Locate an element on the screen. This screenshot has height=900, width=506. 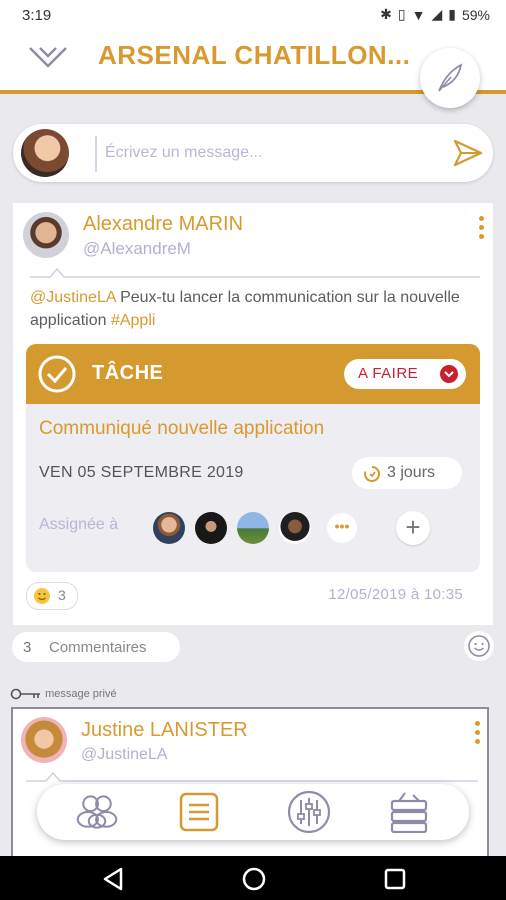
add-assignee-button: + is located at coordinates (413, 528).